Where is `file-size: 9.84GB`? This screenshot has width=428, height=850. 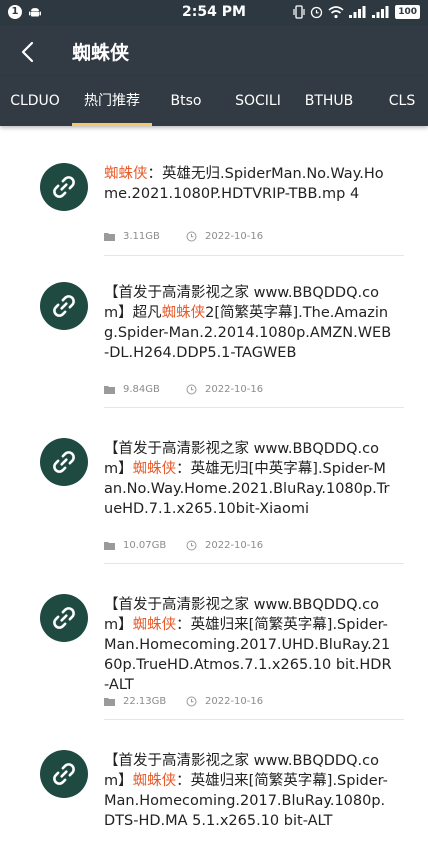 file-size: 9.84GB is located at coordinates (145, 389).